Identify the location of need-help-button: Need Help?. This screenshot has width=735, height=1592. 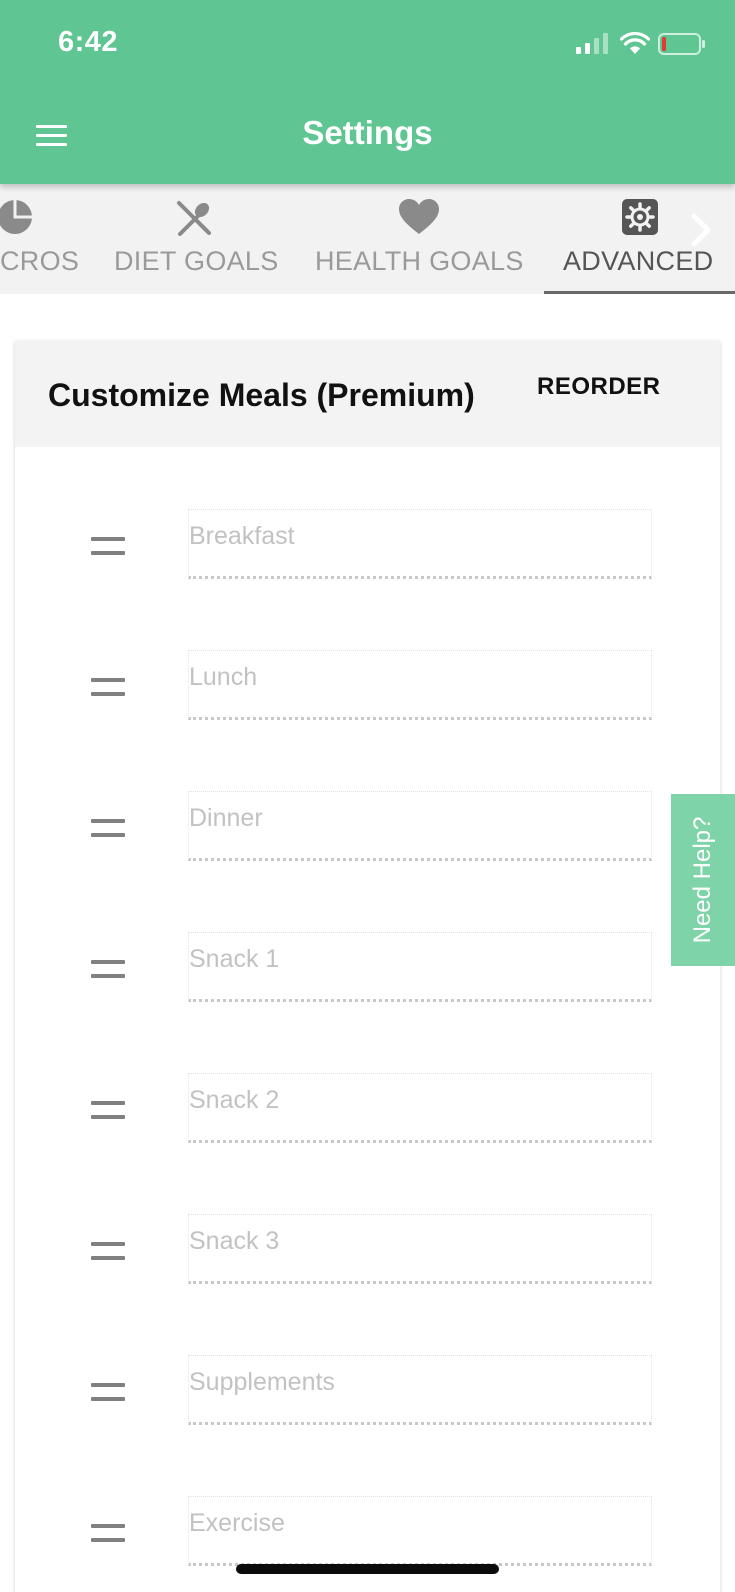
(703, 880).